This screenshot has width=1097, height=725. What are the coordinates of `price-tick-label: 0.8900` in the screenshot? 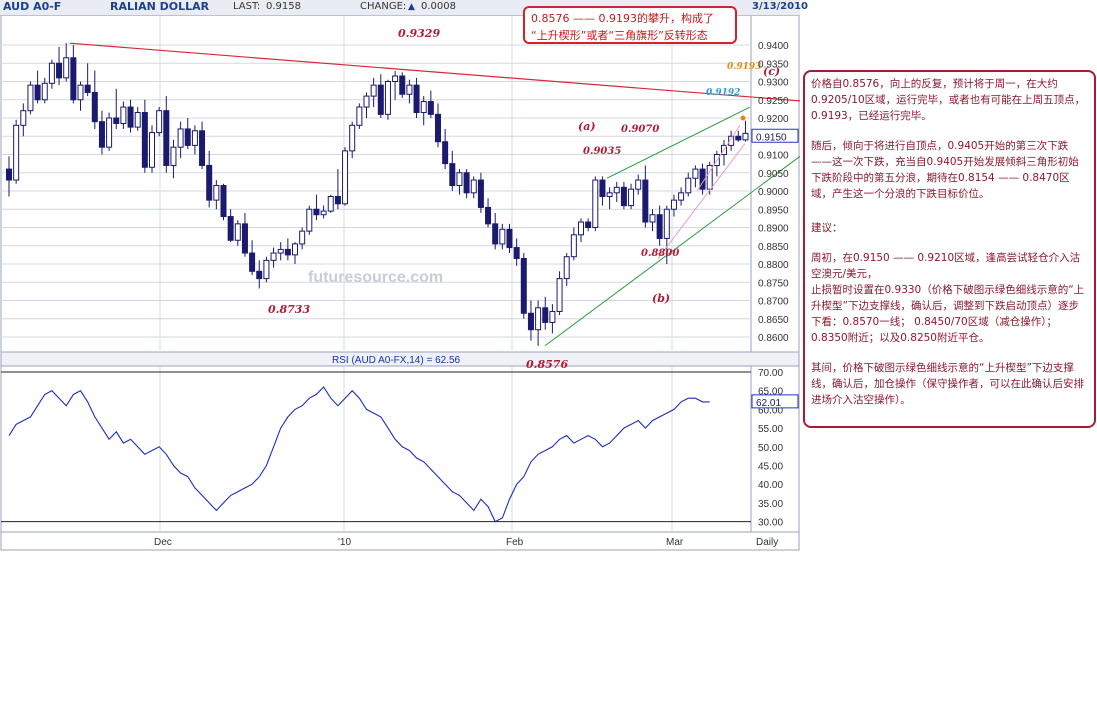 It's located at (773, 229).